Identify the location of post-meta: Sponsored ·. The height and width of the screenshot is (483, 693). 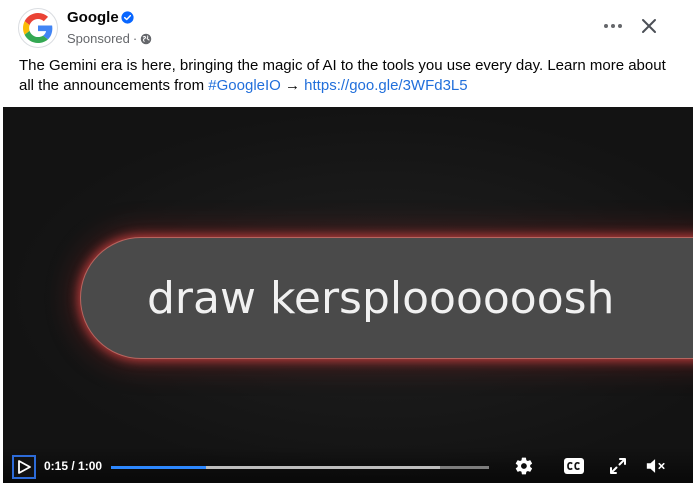
(109, 38).